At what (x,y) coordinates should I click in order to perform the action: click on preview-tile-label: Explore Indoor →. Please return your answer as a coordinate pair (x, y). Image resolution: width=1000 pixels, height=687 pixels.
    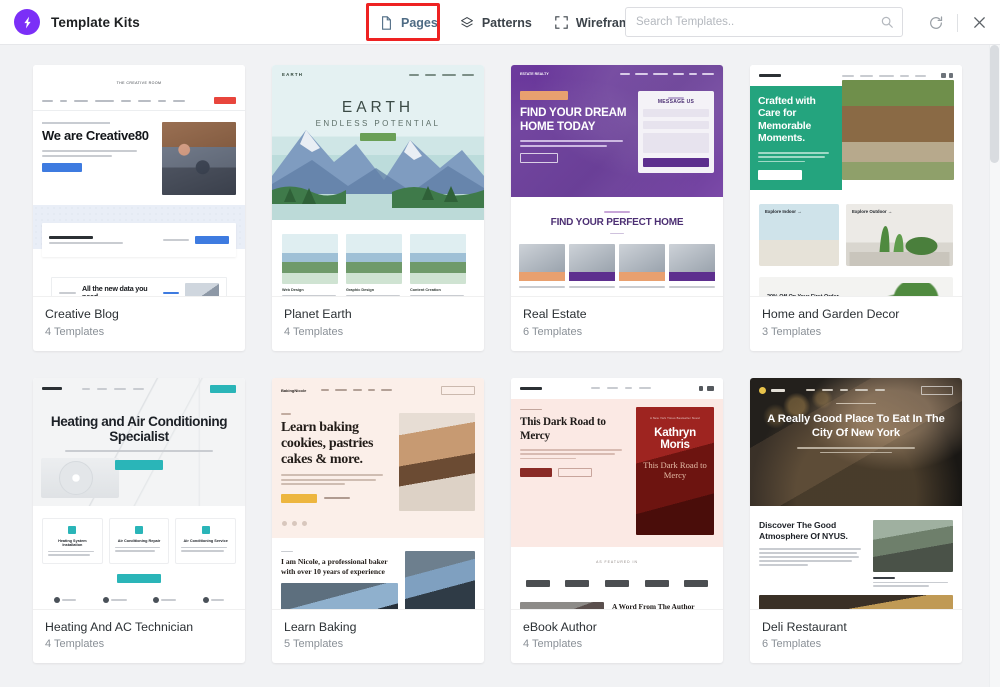
    Looking at the image, I should click on (783, 212).